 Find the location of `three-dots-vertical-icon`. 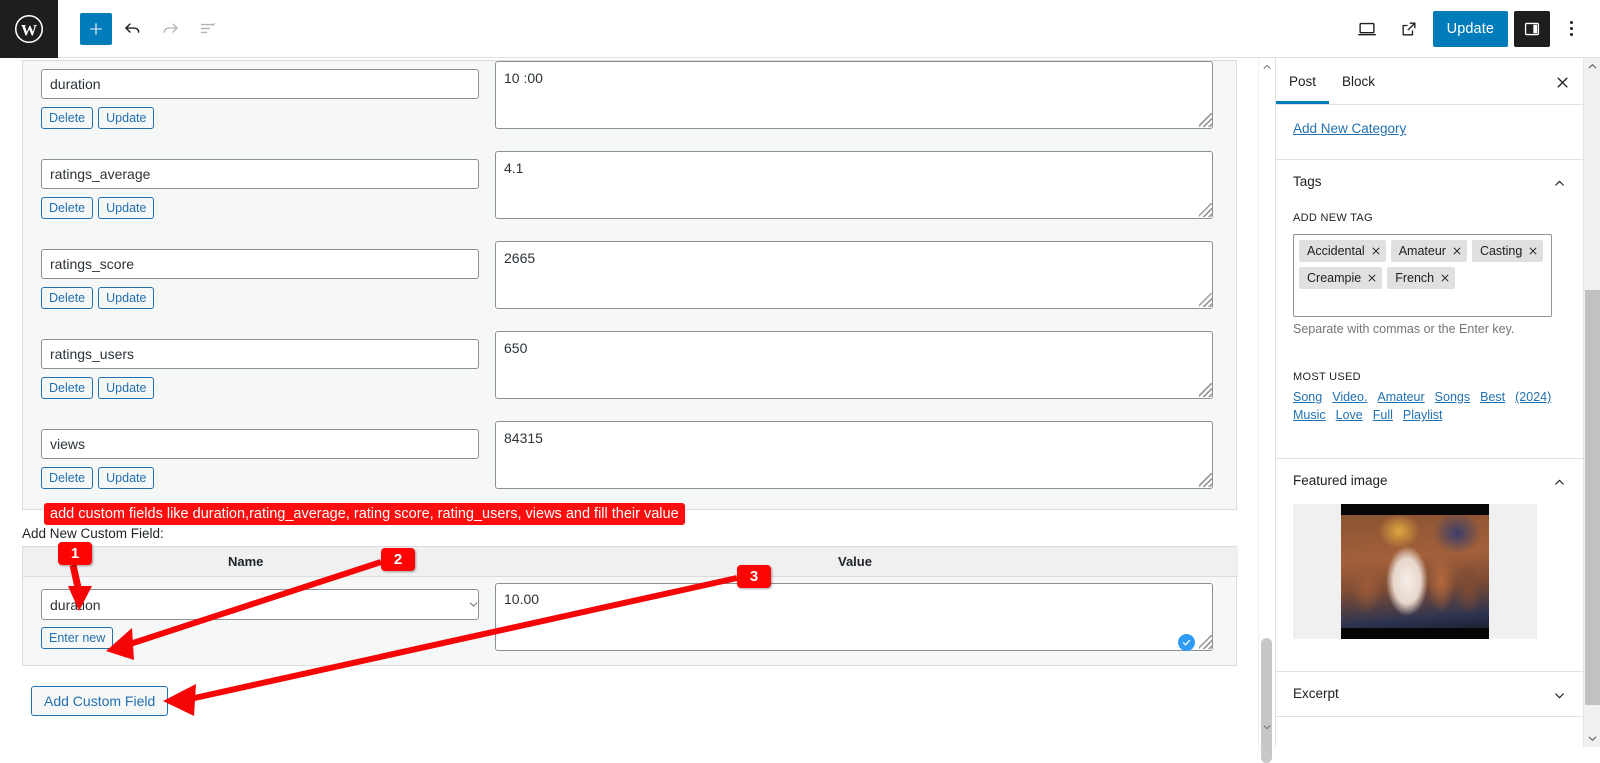

three-dots-vertical-icon is located at coordinates (1571, 29).